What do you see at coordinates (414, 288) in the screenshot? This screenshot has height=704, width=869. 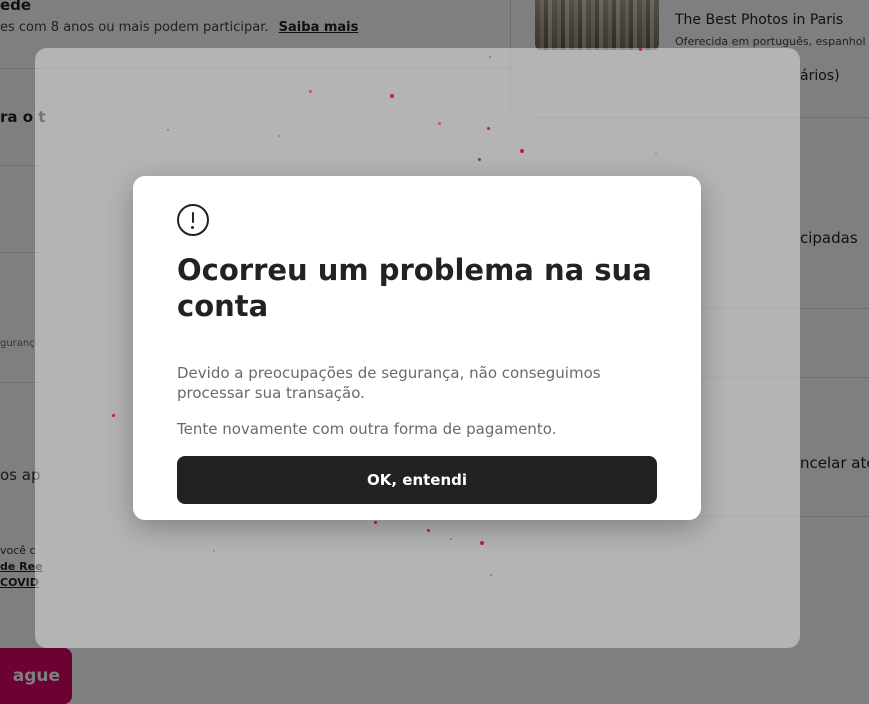 I see `modal-title: Ocorreu um problema na sua conta` at bounding box center [414, 288].